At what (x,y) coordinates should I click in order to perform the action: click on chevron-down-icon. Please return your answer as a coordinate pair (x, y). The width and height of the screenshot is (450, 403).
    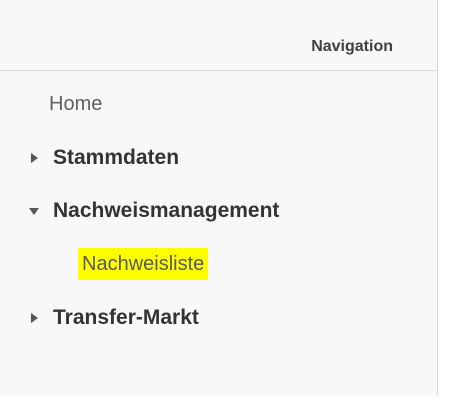
    Looking at the image, I should click on (36, 211).